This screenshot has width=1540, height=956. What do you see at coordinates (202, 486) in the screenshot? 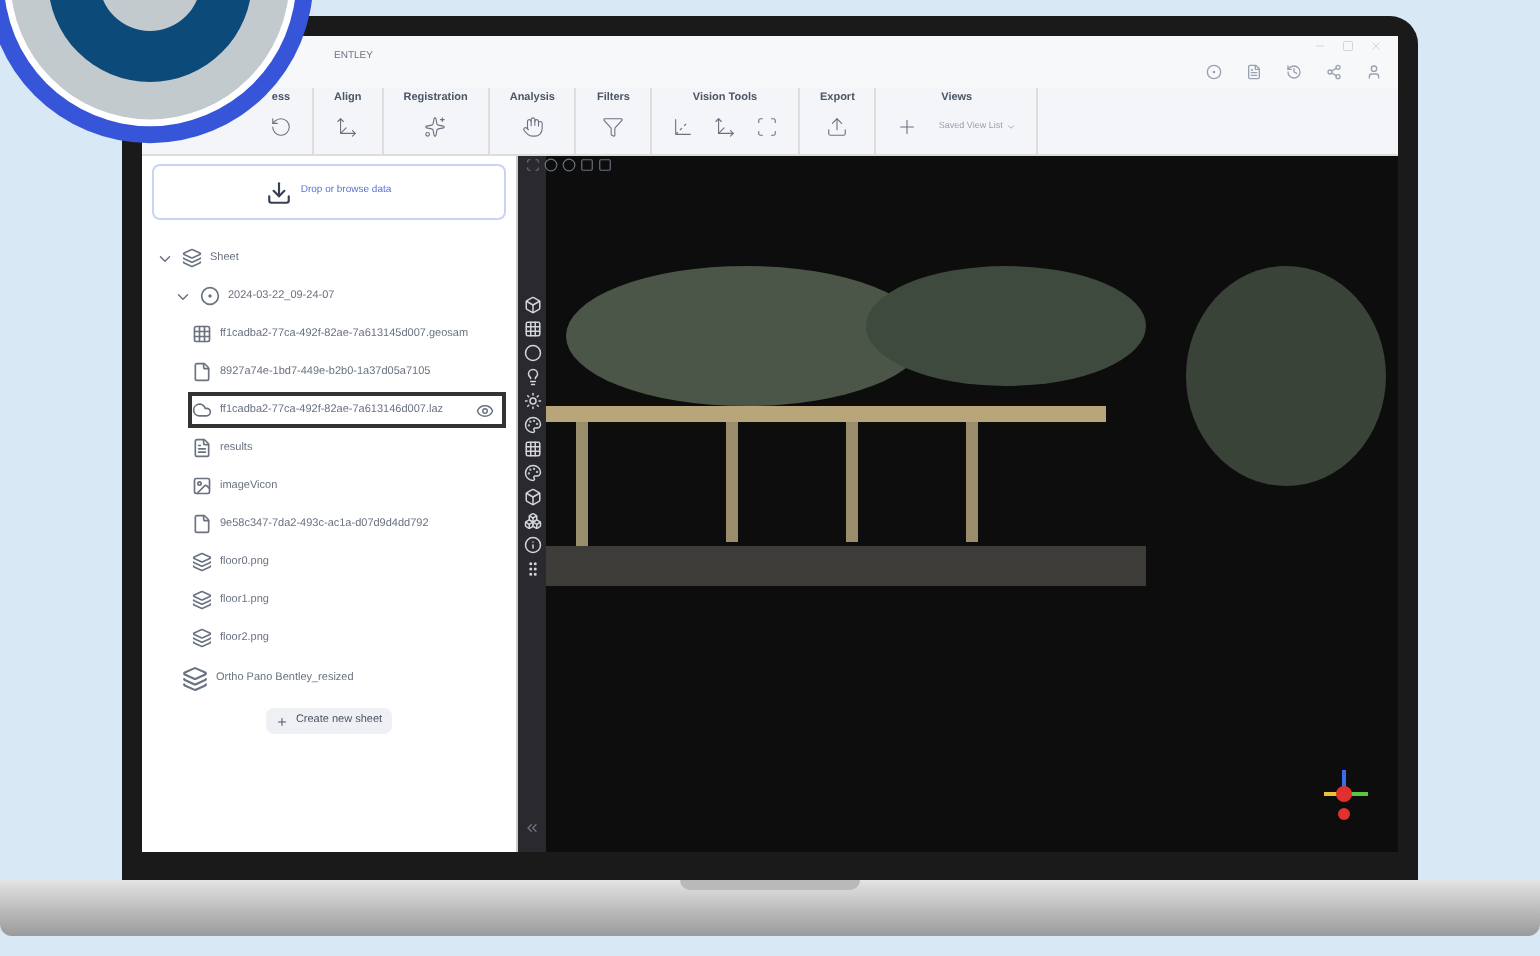
I see `image-icon` at bounding box center [202, 486].